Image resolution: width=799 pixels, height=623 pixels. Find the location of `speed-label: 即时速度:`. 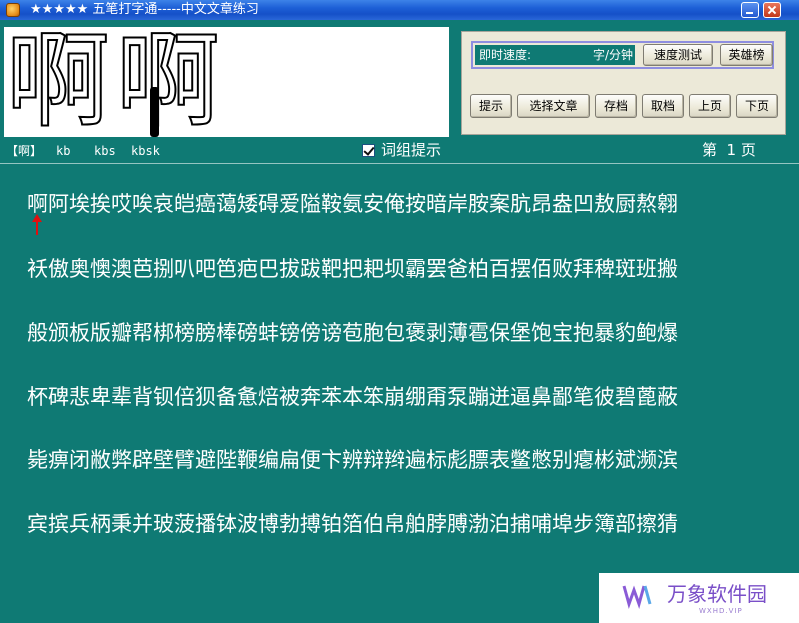

speed-label: 即时速度: is located at coordinates (505, 55).